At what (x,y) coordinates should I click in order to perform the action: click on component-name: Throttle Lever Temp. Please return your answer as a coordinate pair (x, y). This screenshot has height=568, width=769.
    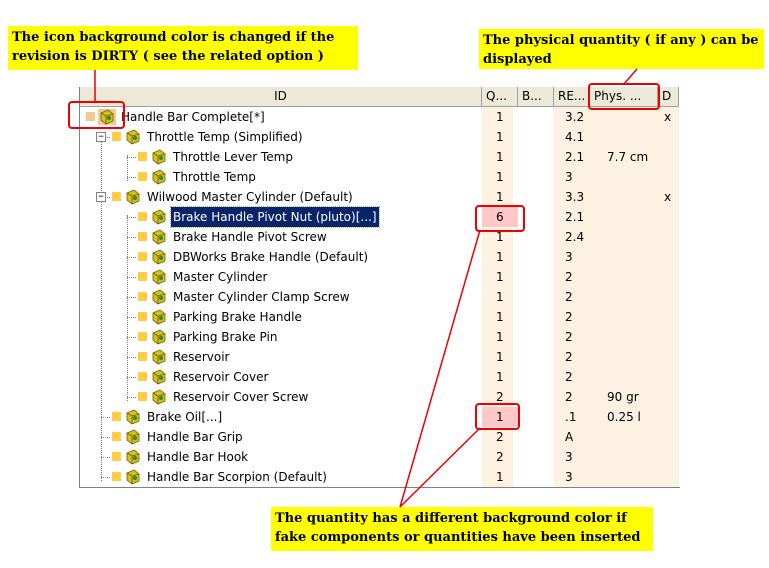
    Looking at the image, I should click on (233, 157).